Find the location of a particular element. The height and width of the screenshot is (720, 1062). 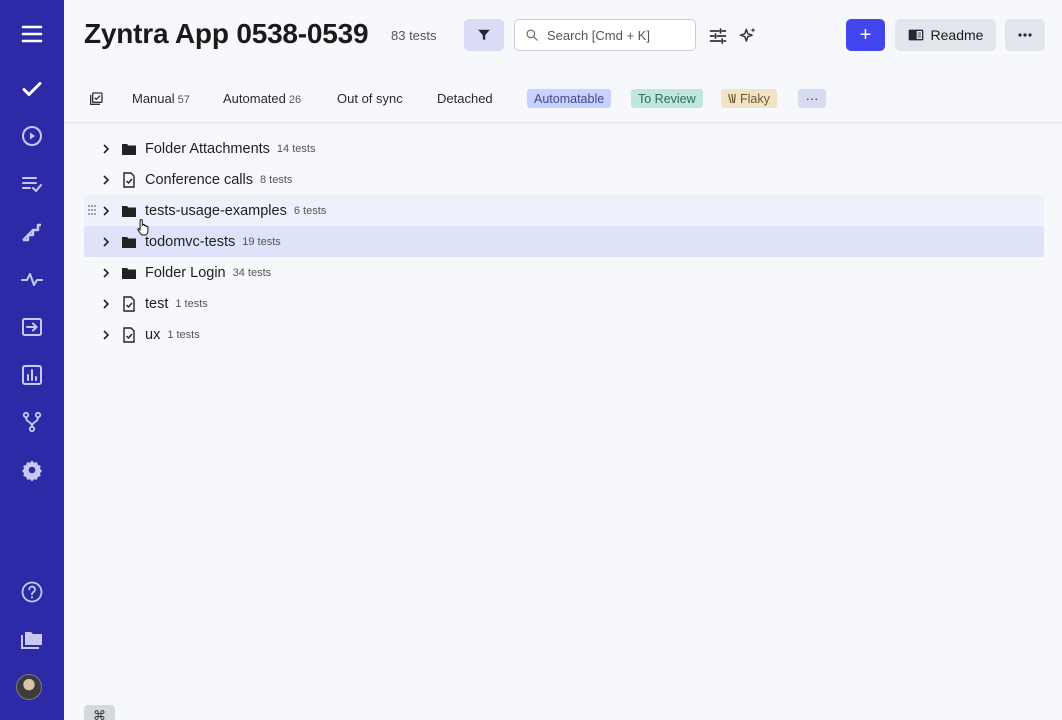

shortcut-hint: ⌘ is located at coordinates (99, 712).